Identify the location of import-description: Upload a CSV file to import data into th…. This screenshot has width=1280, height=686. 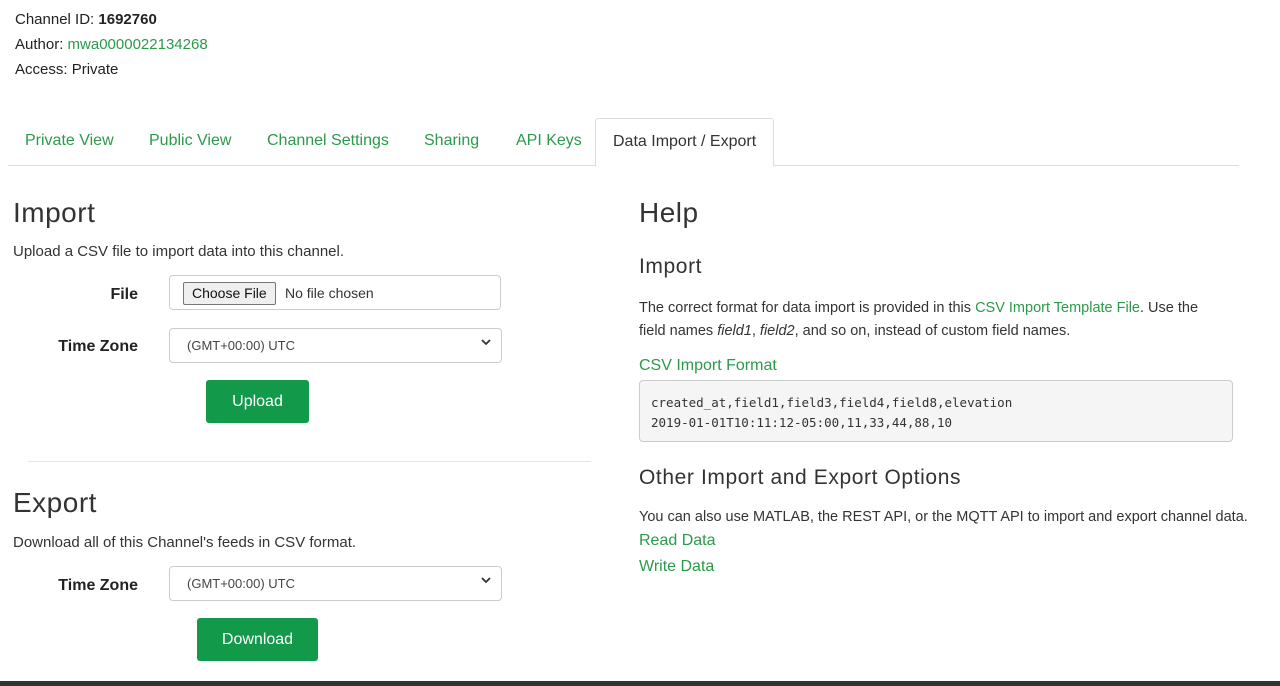
(179, 251).